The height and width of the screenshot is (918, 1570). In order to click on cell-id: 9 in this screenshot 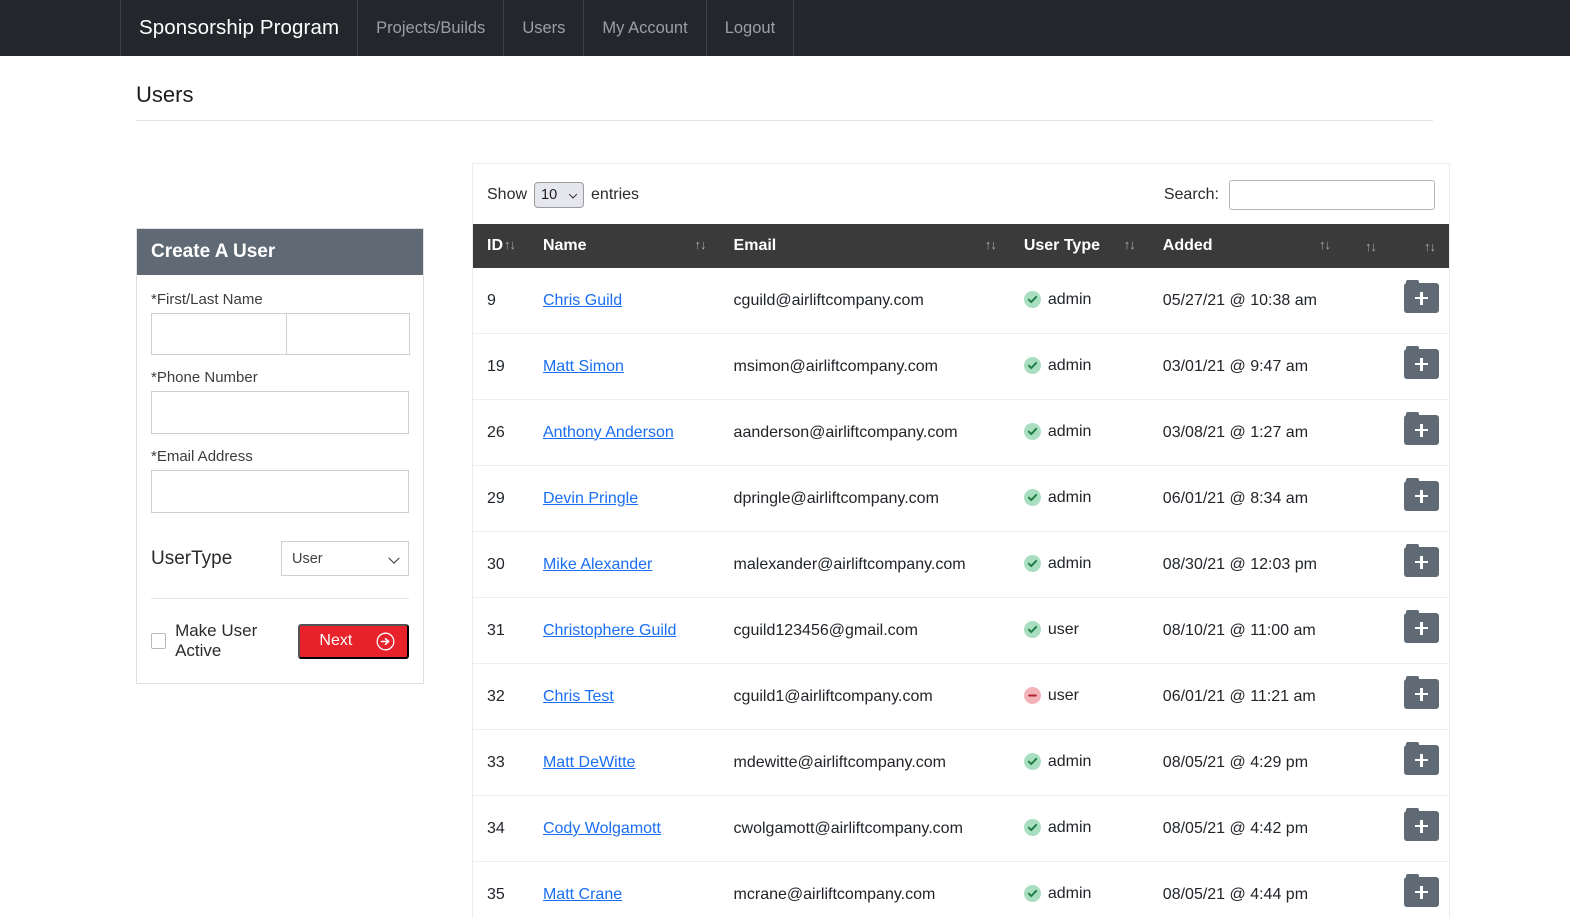, I will do `click(501, 301)`.